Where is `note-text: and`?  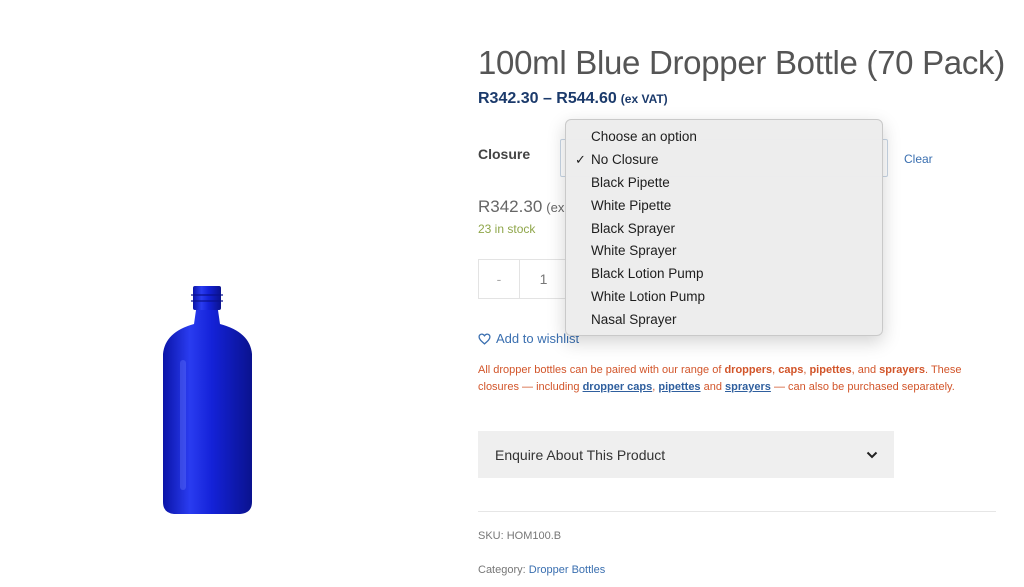
note-text: and is located at coordinates (713, 387).